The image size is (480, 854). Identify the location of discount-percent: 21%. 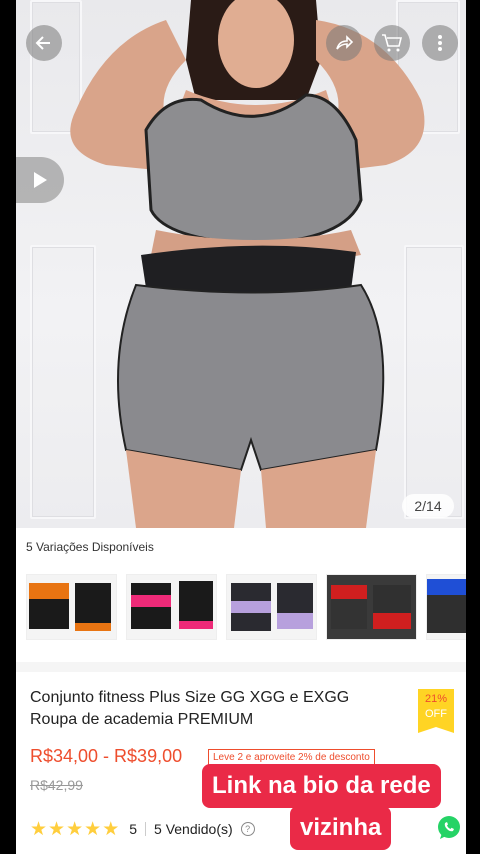
(436, 699).